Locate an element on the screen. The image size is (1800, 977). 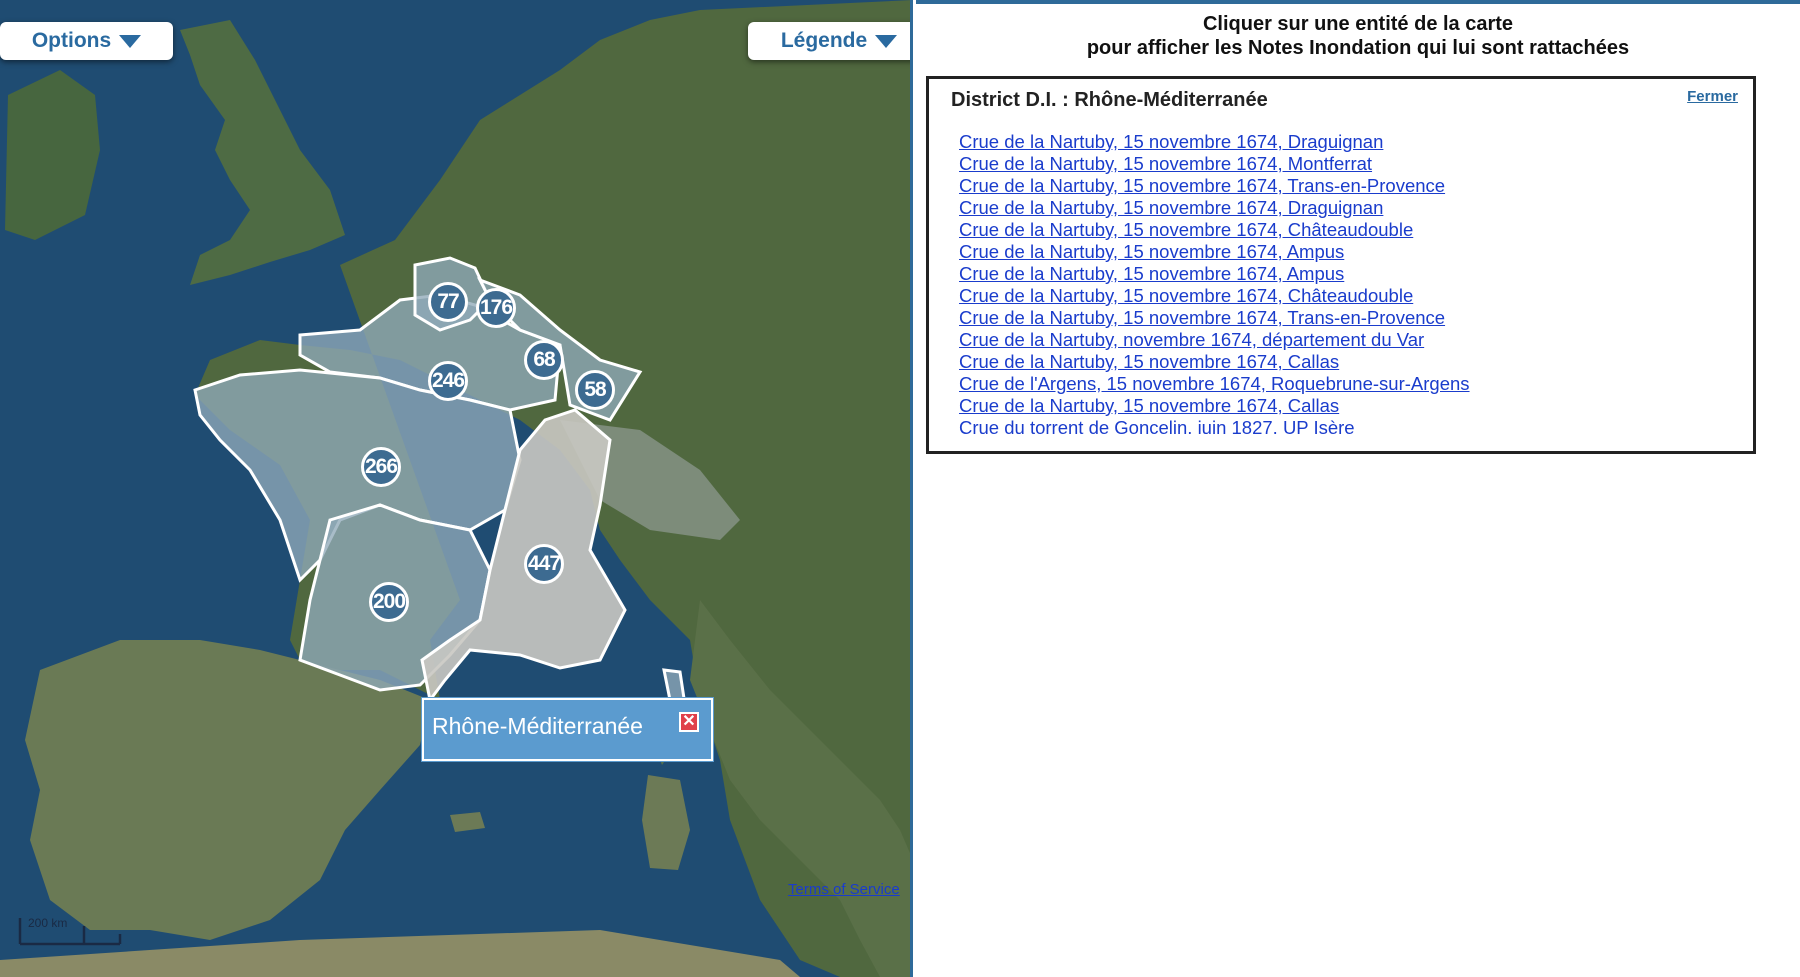
cluster-marker: 246 is located at coordinates (448, 381).